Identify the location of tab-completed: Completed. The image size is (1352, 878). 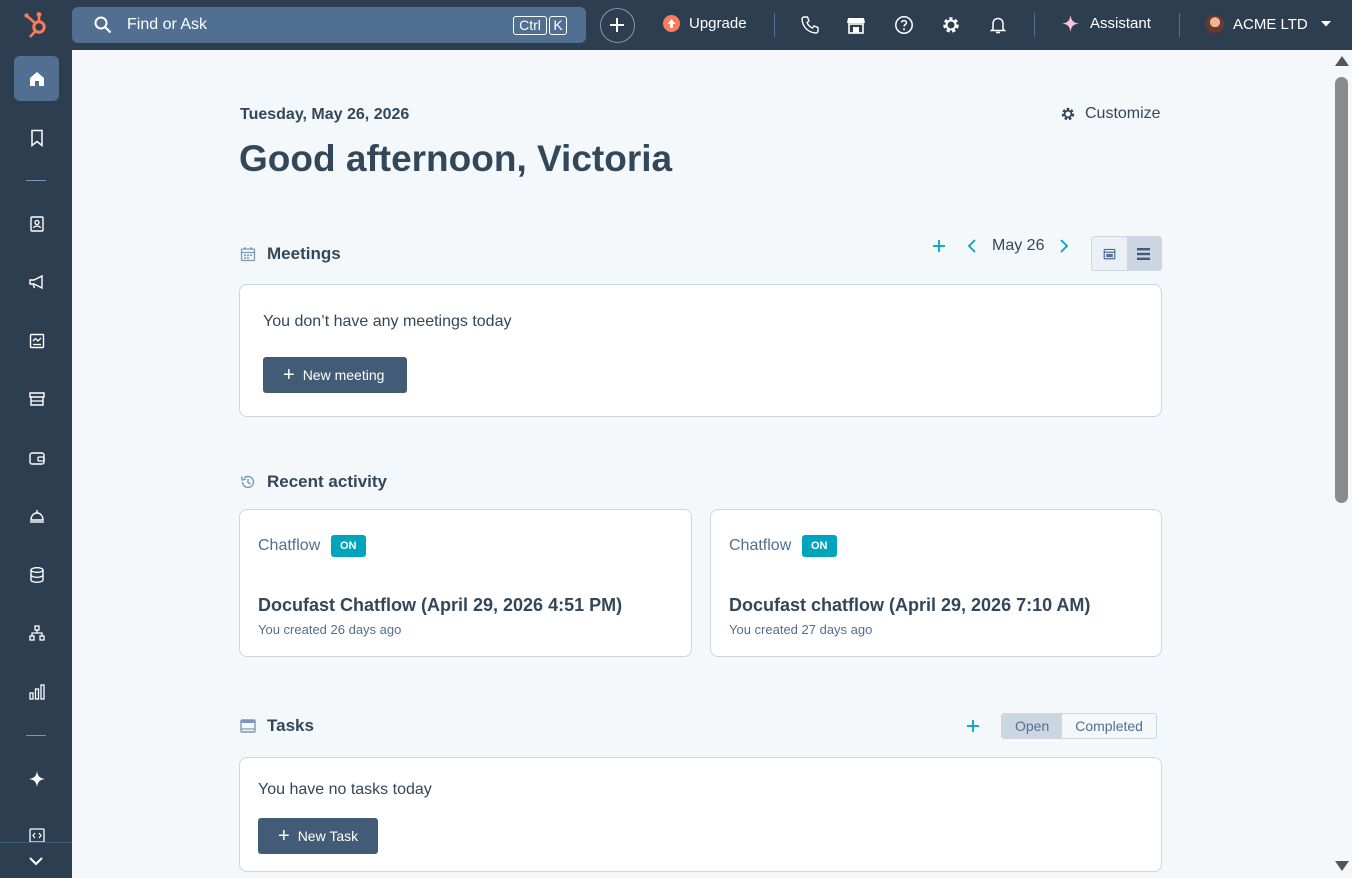
(1109, 726).